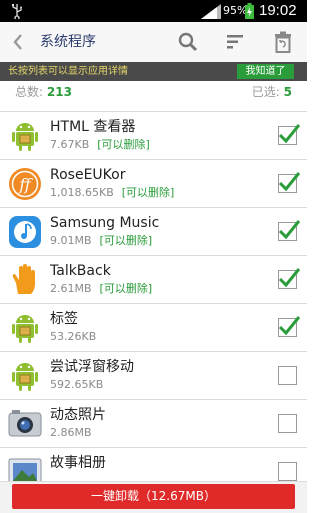 This screenshot has width=320, height=513. I want to click on hint-message: 长按列表可以显示应用详情, so click(68, 71).